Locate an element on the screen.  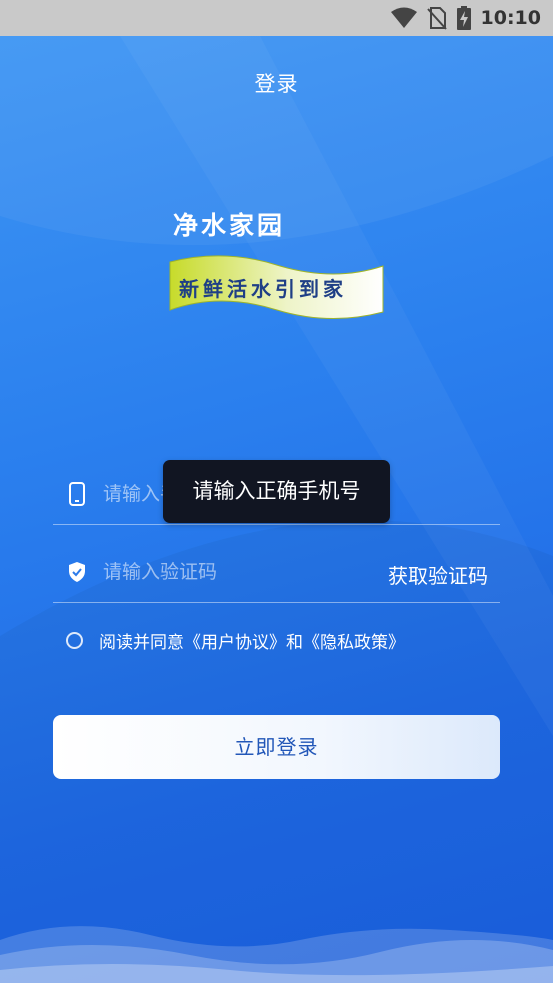
battery-charging-icon is located at coordinates (463, 18).